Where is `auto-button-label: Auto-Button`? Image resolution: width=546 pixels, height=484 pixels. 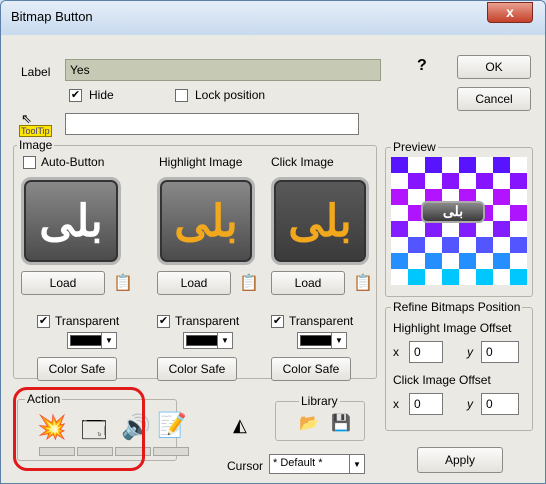
auto-button-label: Auto-Button is located at coordinates (73, 162).